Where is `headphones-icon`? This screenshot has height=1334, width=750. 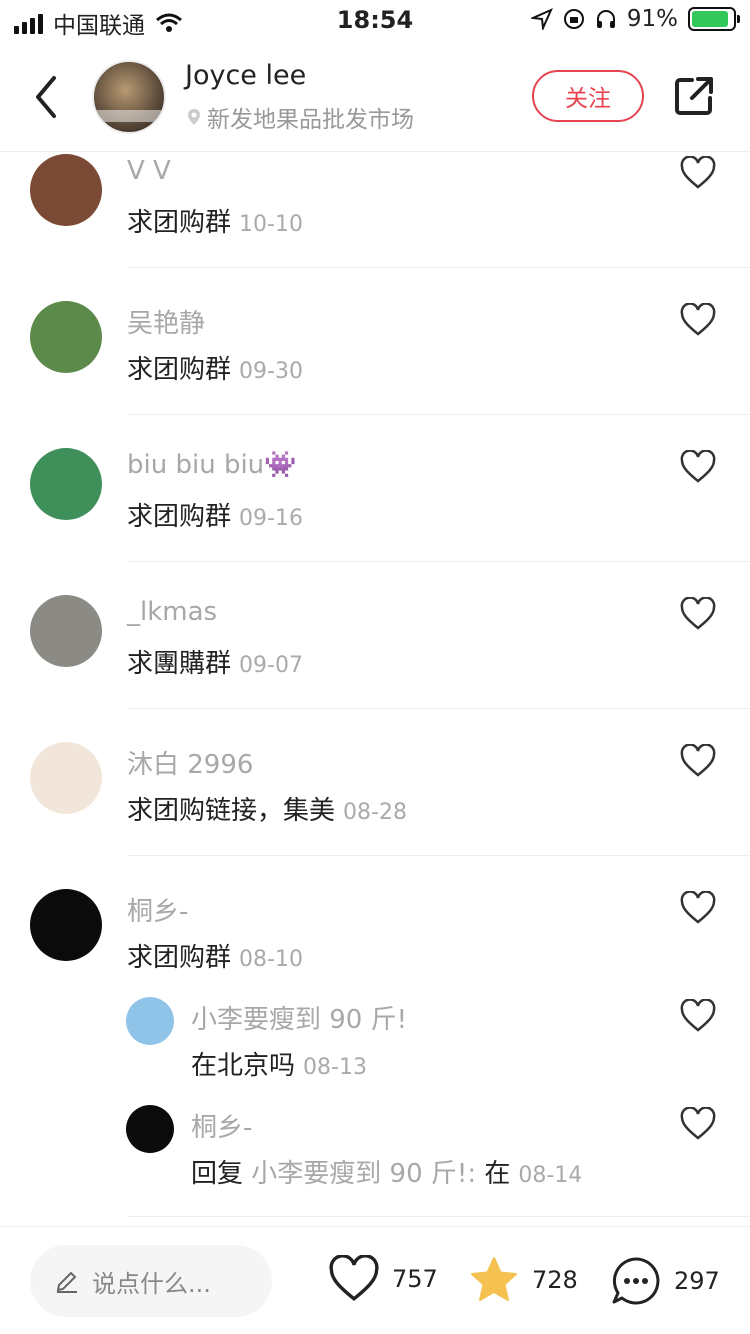 headphones-icon is located at coordinates (605, 19).